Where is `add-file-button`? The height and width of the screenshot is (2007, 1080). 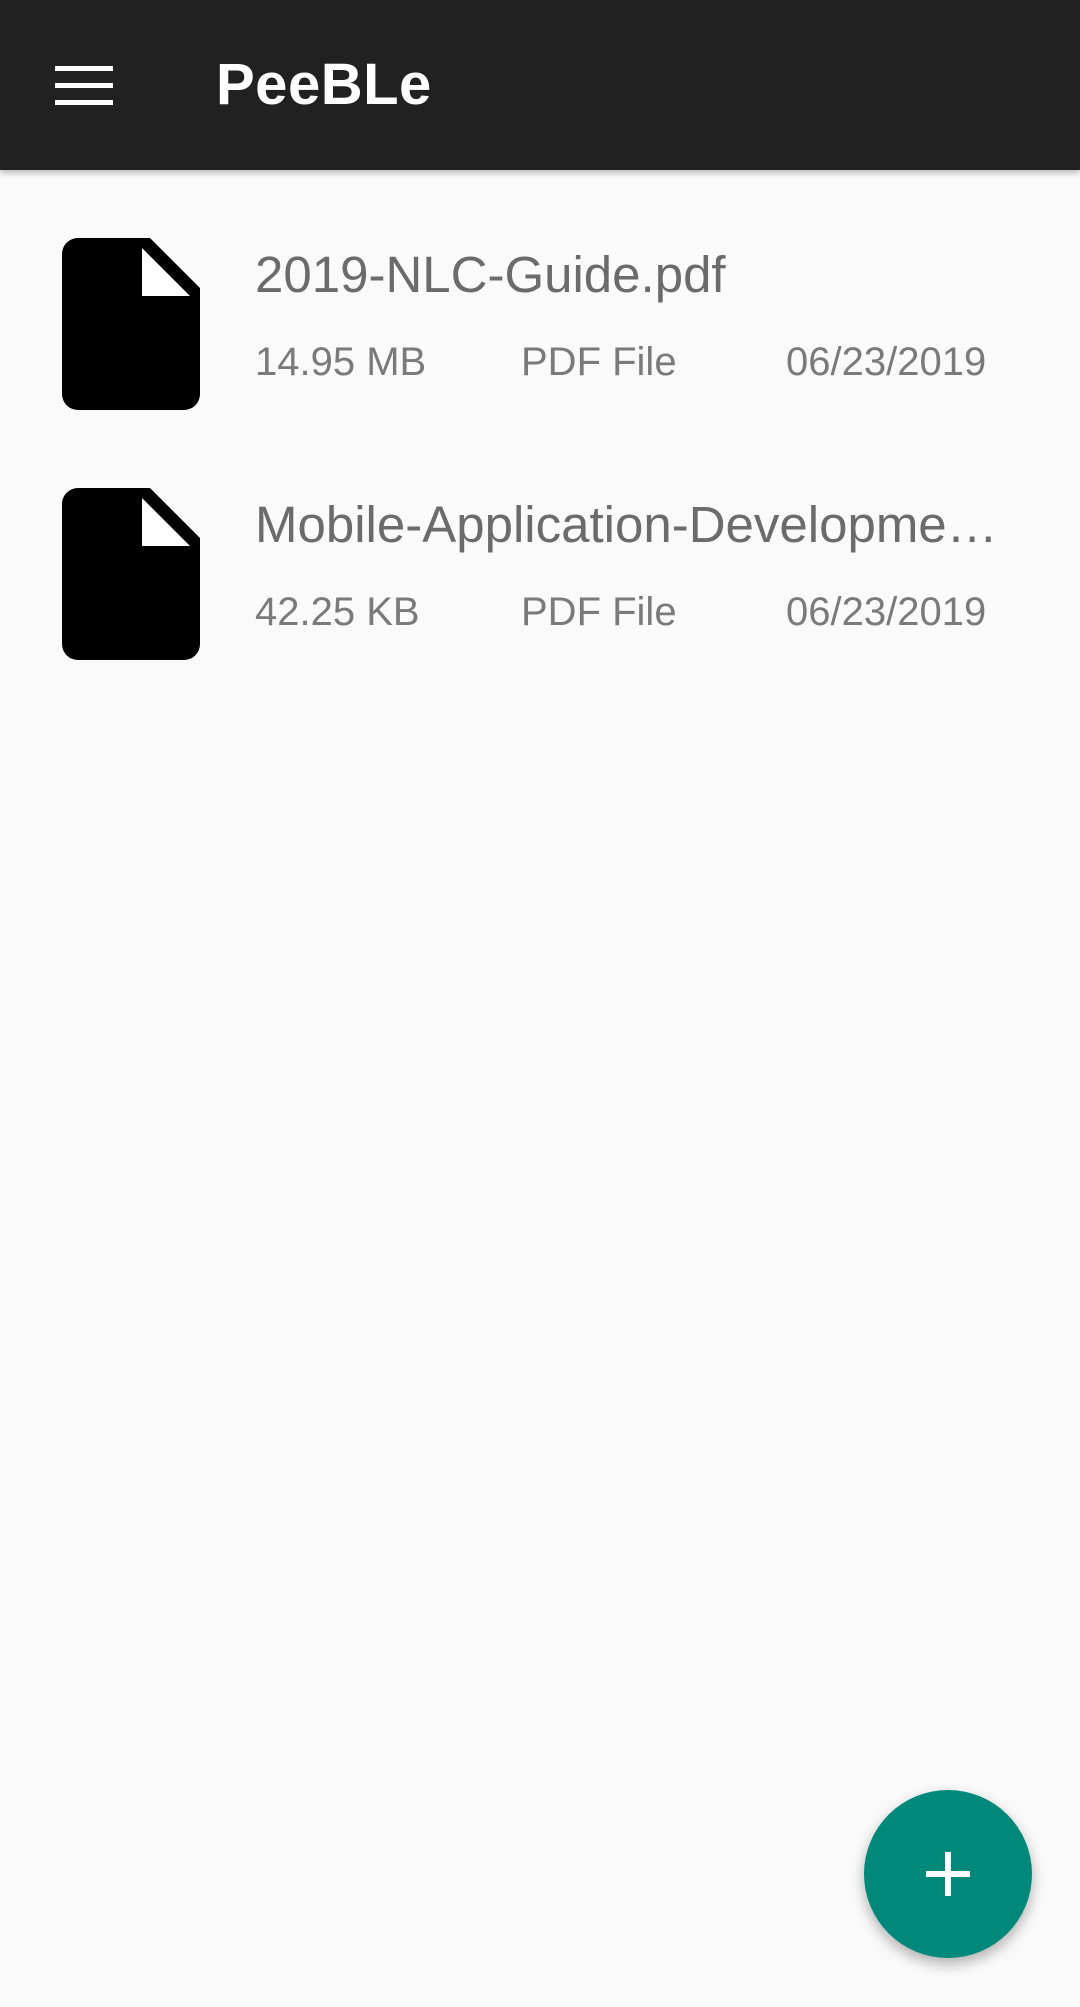
add-file-button is located at coordinates (948, 1874).